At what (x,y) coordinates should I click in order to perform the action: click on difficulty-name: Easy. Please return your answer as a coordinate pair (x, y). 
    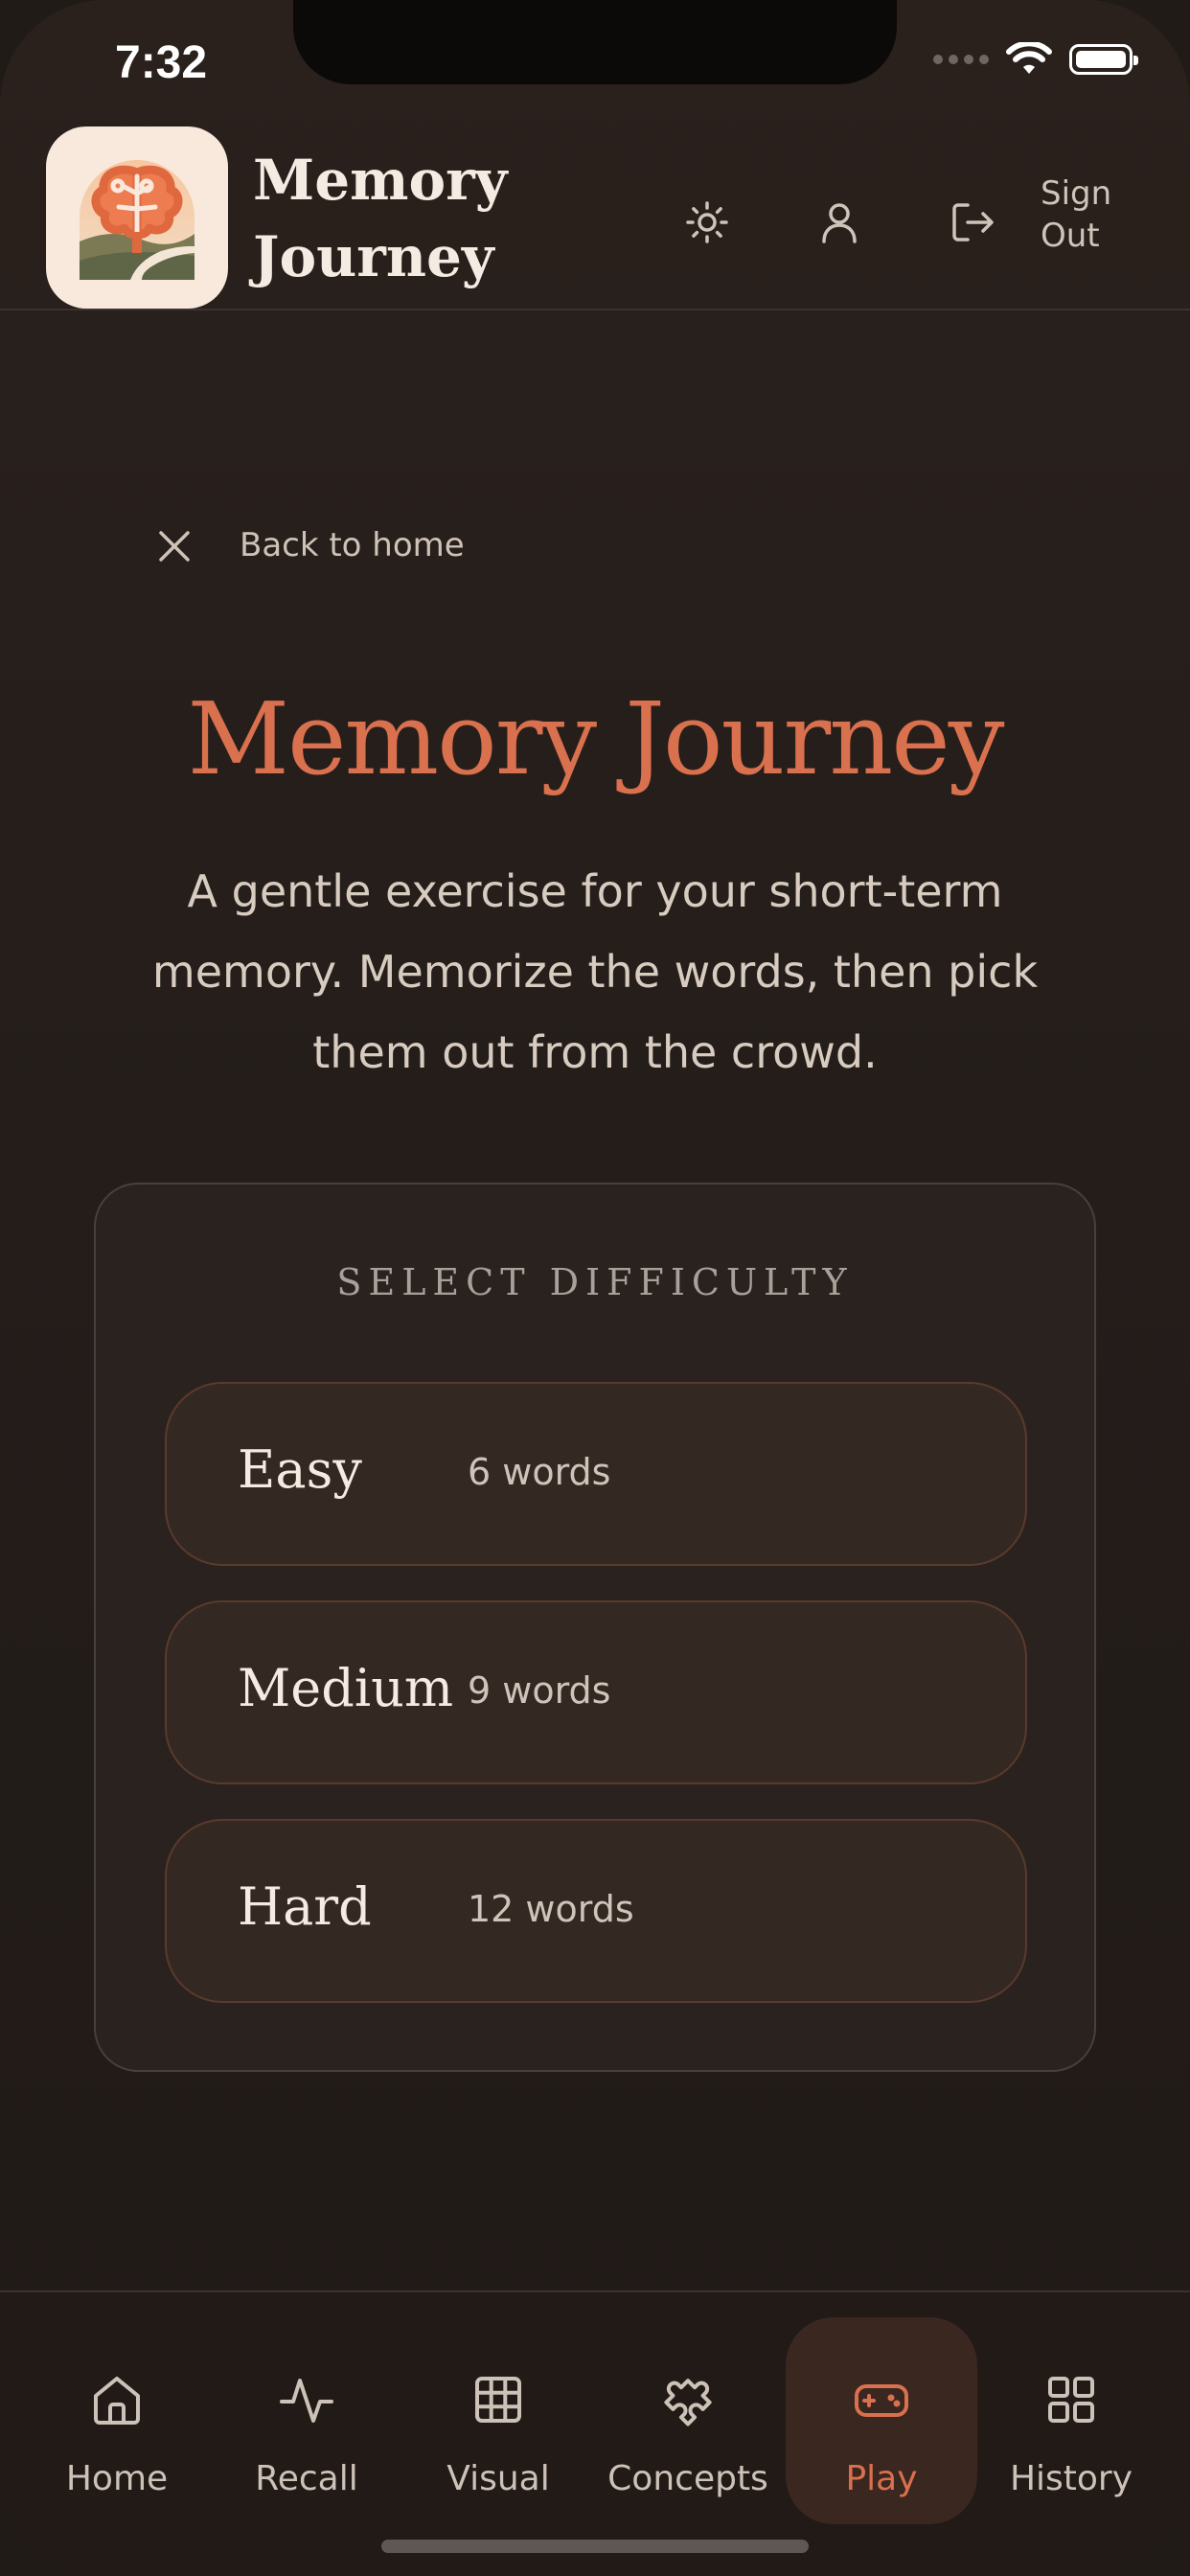
    Looking at the image, I should click on (300, 1469).